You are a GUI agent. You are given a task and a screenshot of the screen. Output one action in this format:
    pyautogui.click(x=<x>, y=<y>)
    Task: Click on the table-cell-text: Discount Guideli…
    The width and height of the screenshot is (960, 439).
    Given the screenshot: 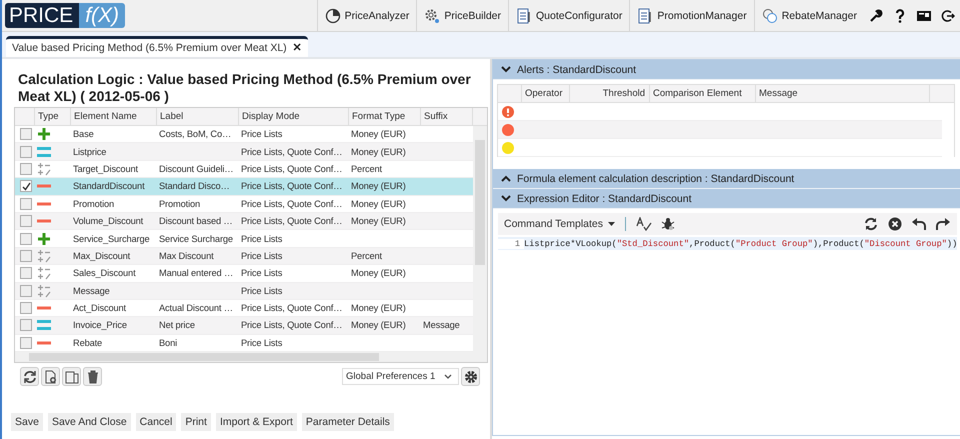 What is the action you would take?
    pyautogui.click(x=196, y=169)
    